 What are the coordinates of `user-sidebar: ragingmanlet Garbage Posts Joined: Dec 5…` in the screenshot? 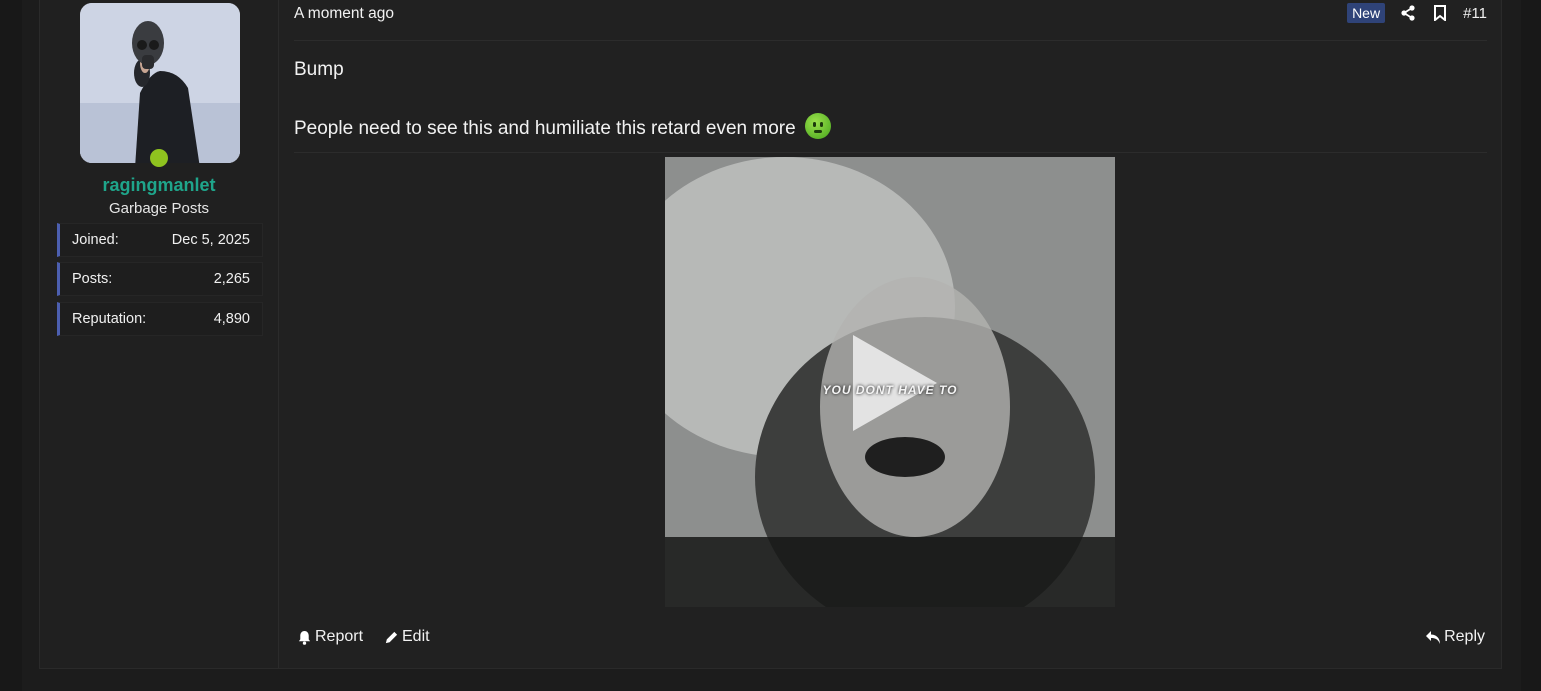 It's located at (159, 334).